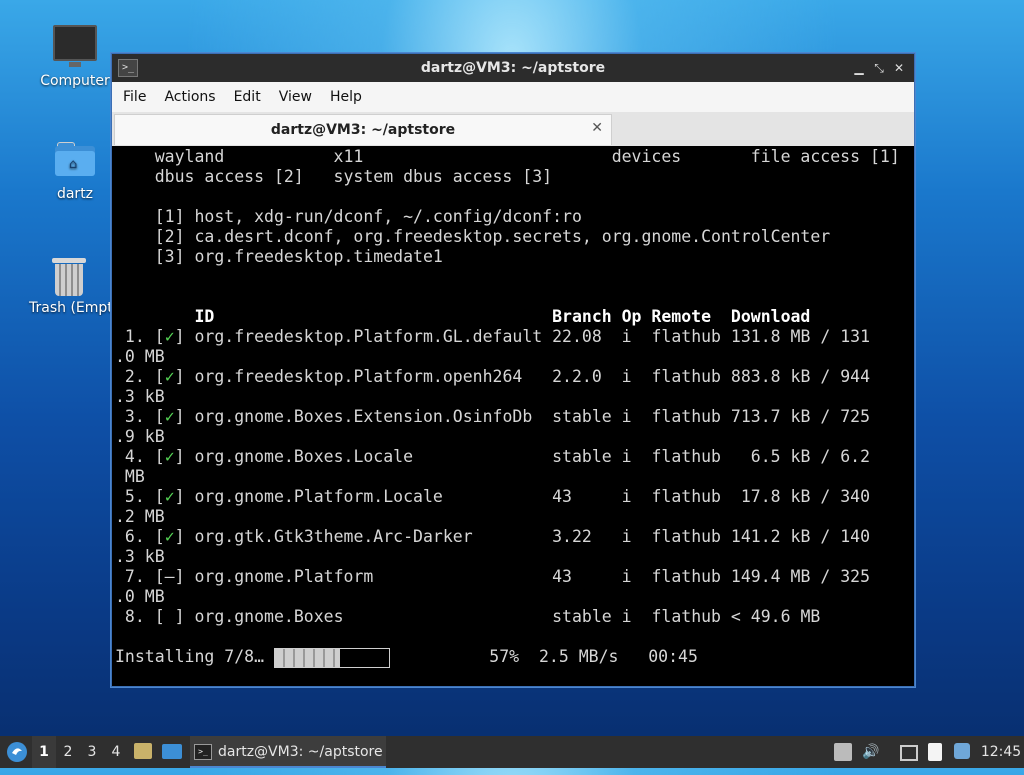  What do you see at coordinates (879, 68) in the screenshot?
I see `maximize-button: ⤡` at bounding box center [879, 68].